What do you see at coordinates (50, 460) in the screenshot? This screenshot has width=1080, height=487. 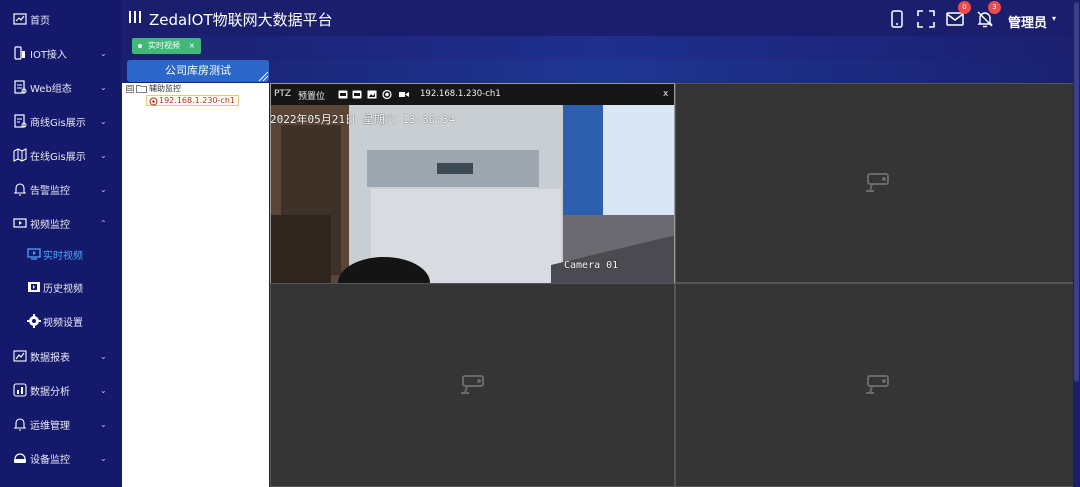 I see `sidebar-item-label: 设备监控` at bounding box center [50, 460].